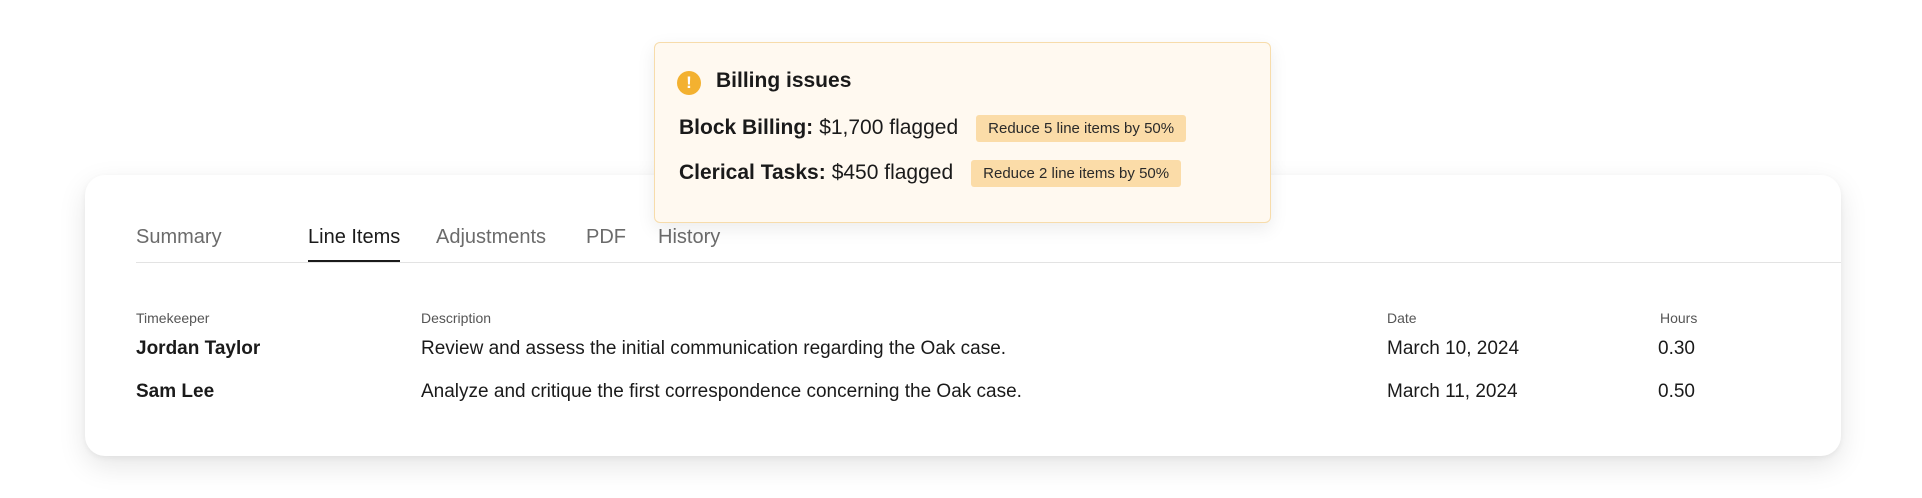 Image resolution: width=1922 pixels, height=498 pixels. What do you see at coordinates (179, 243) in the screenshot?
I see `tab-summary: Summary` at bounding box center [179, 243].